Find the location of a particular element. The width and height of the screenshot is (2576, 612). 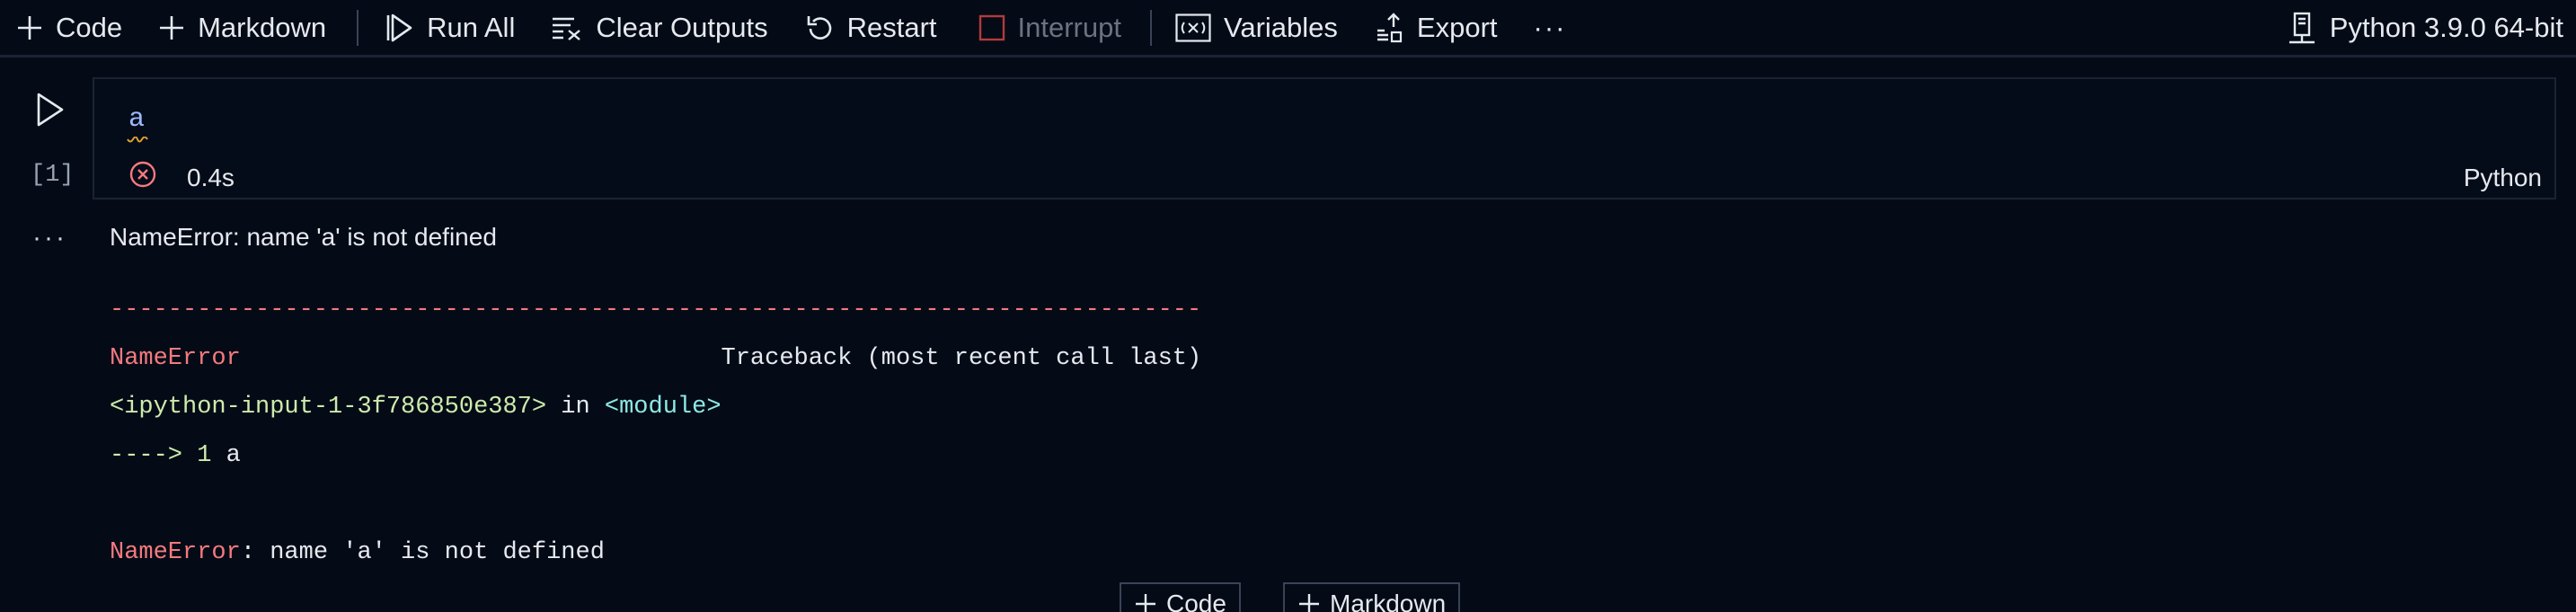

traceback-spacer is located at coordinates (481, 358).